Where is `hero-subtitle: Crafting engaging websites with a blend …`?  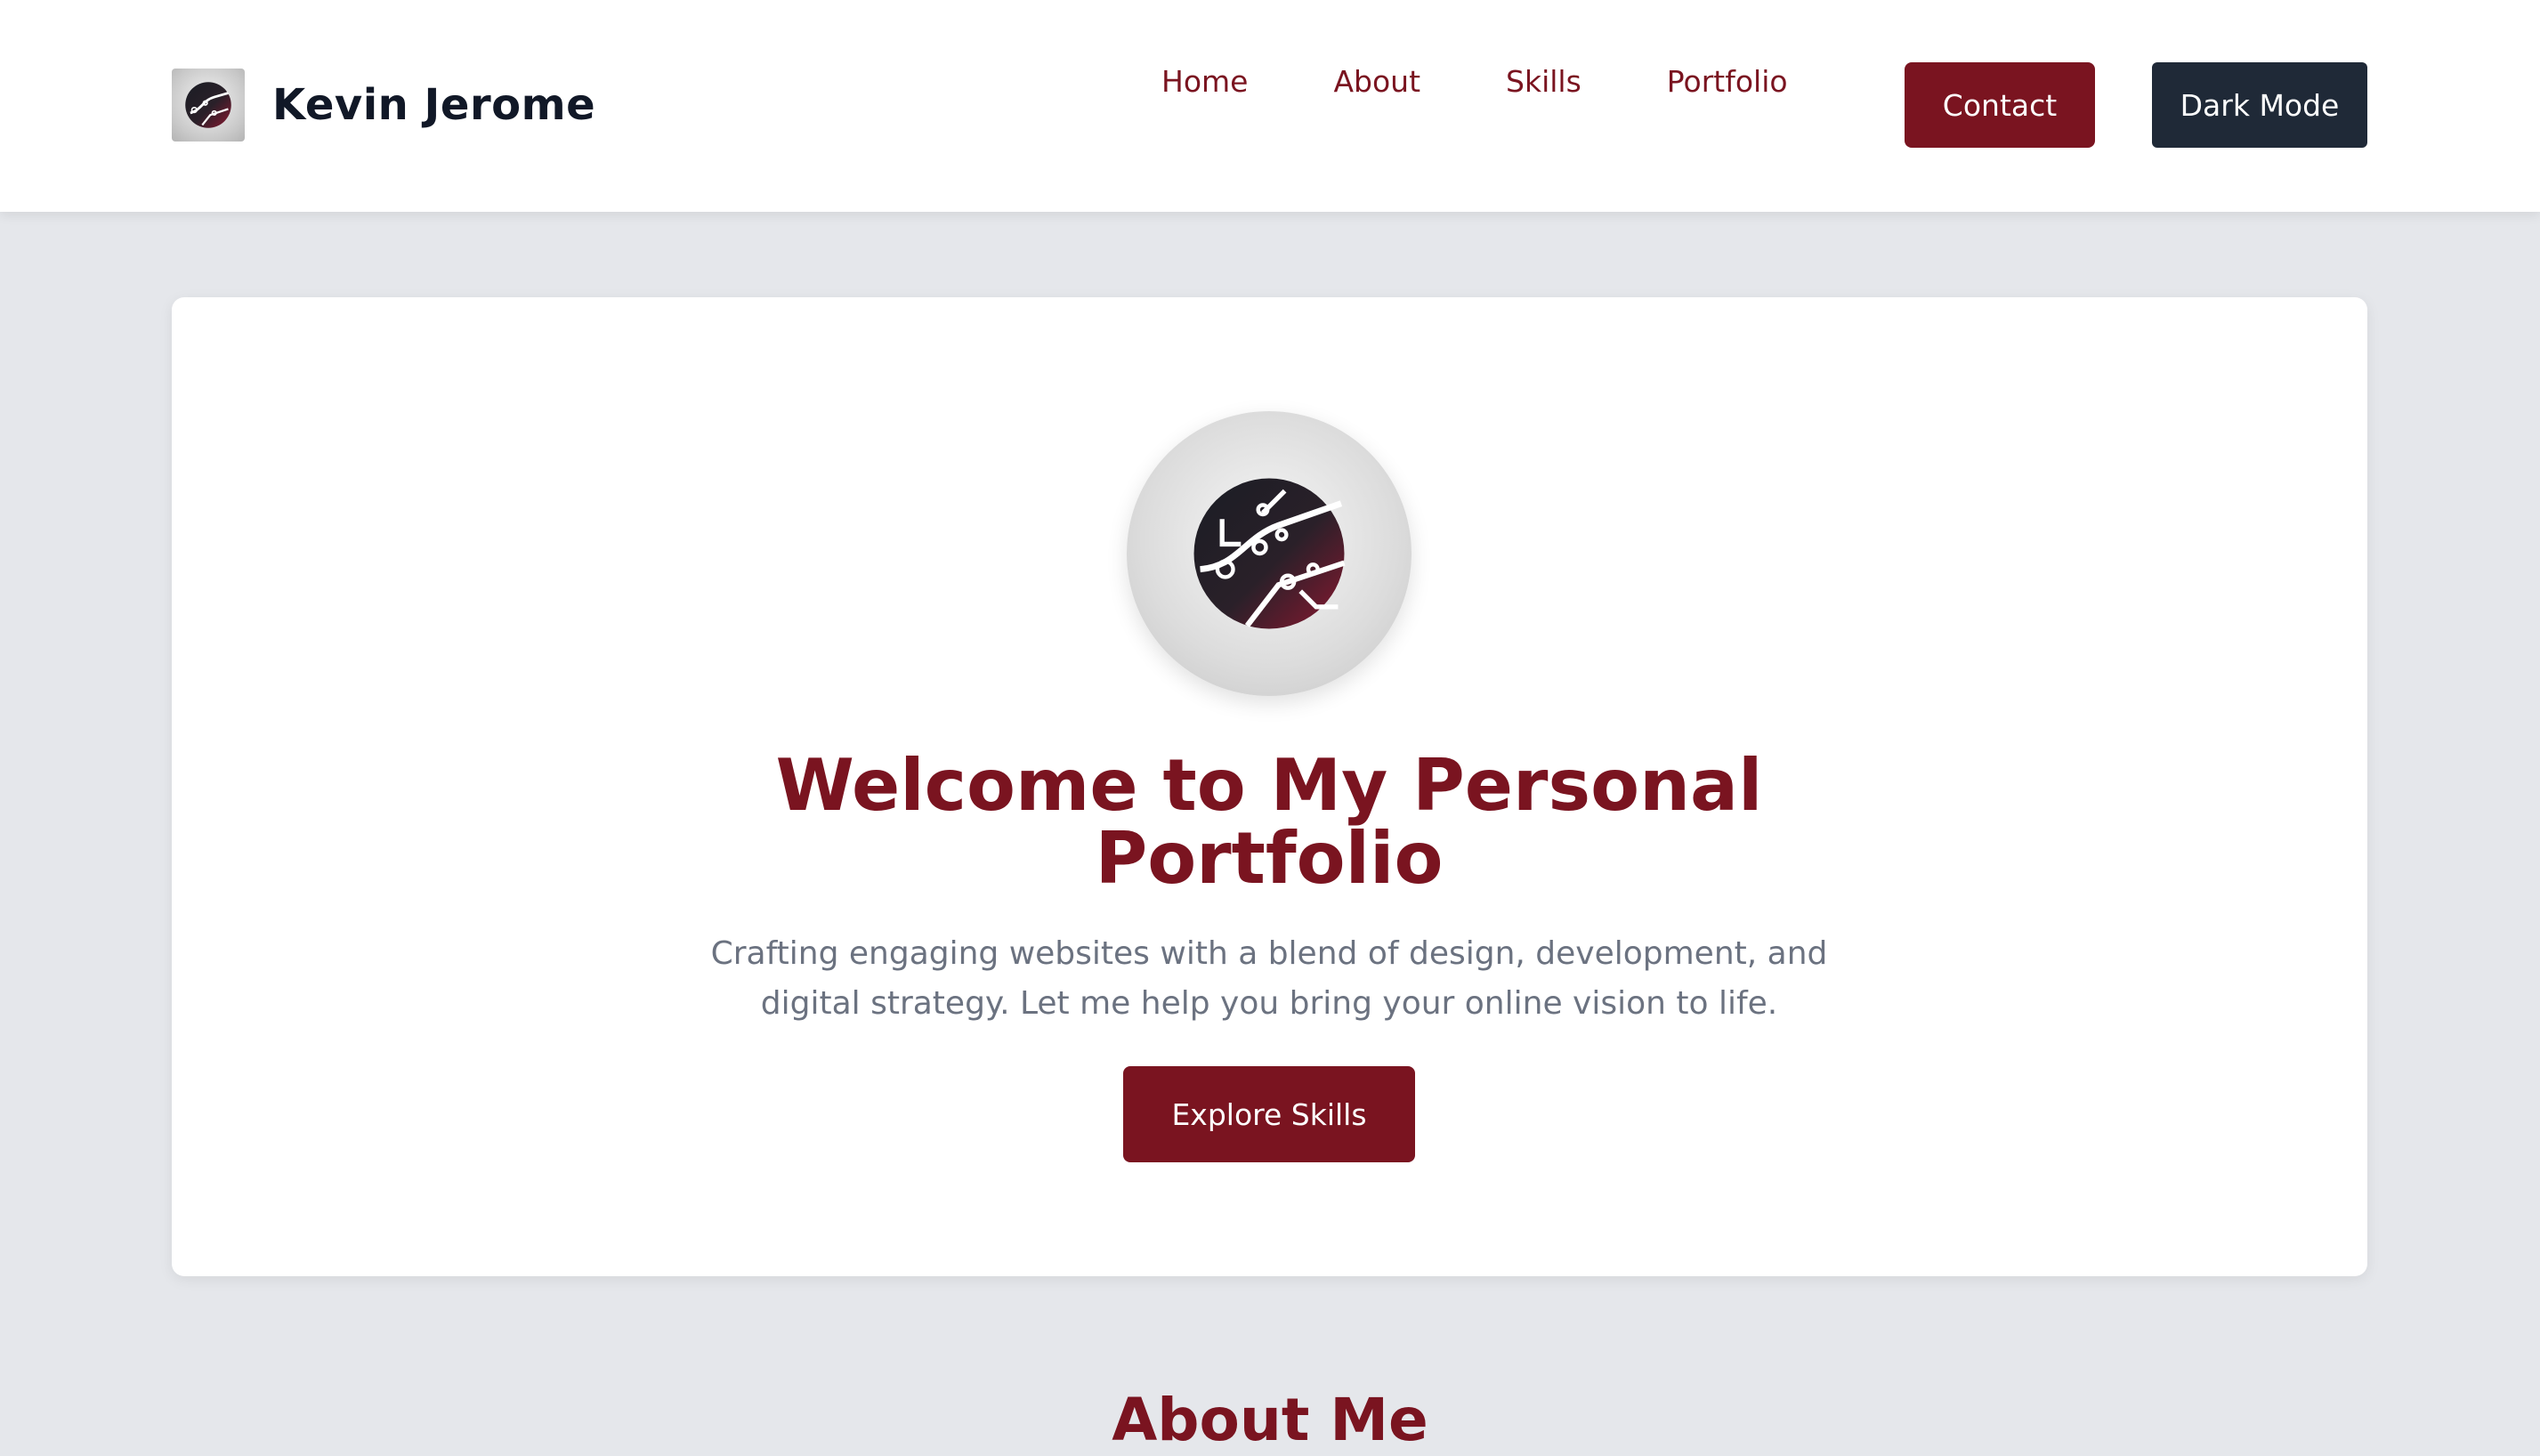
hero-subtitle: Crafting engaging websites with a blend … is located at coordinates (1269, 978).